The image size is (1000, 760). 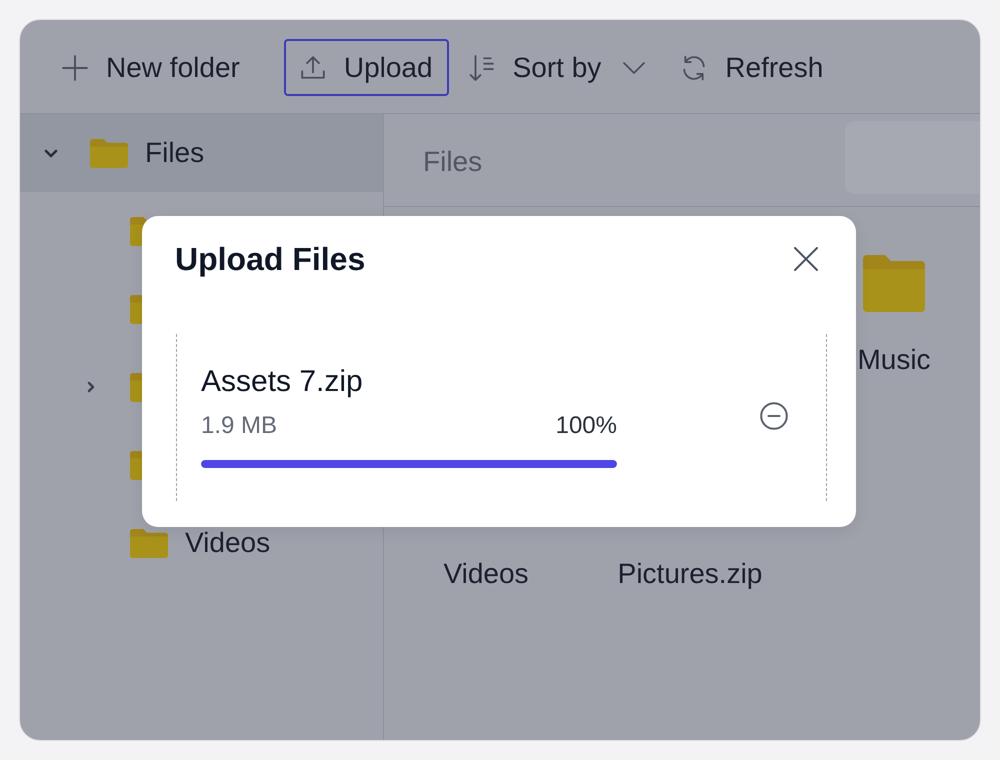 What do you see at coordinates (201, 543) in the screenshot?
I see `tree-item: Videos` at bounding box center [201, 543].